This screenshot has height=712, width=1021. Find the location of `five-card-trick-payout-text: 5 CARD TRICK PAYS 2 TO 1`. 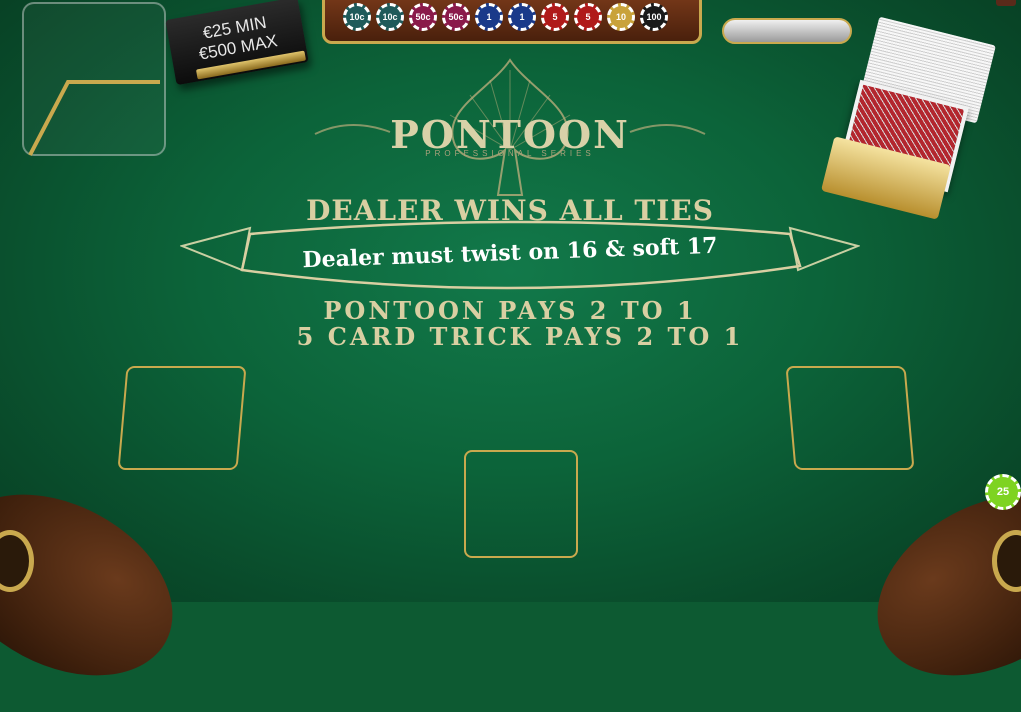

five-card-trick-payout-text: 5 CARD TRICK PAYS 2 TO 1 is located at coordinates (520, 336).